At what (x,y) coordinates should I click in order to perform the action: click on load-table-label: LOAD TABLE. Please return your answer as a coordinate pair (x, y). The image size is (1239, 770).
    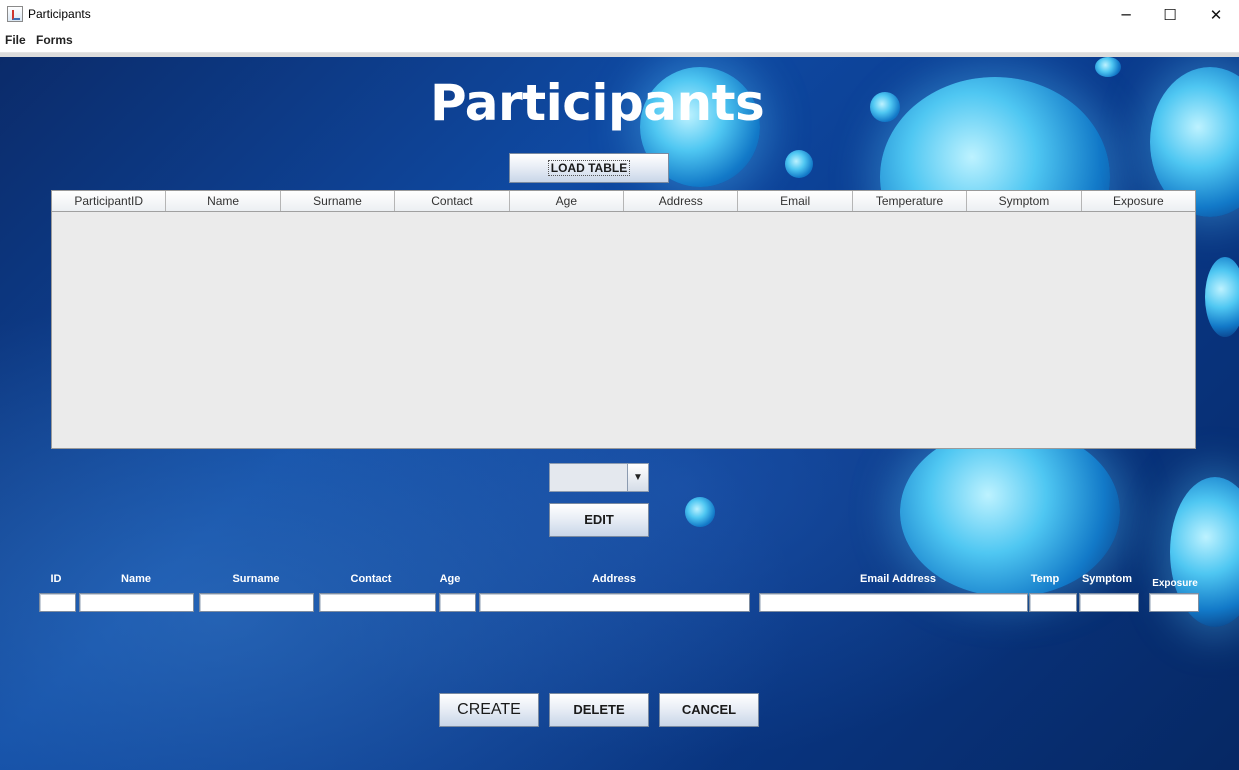
    Looking at the image, I should click on (589, 168).